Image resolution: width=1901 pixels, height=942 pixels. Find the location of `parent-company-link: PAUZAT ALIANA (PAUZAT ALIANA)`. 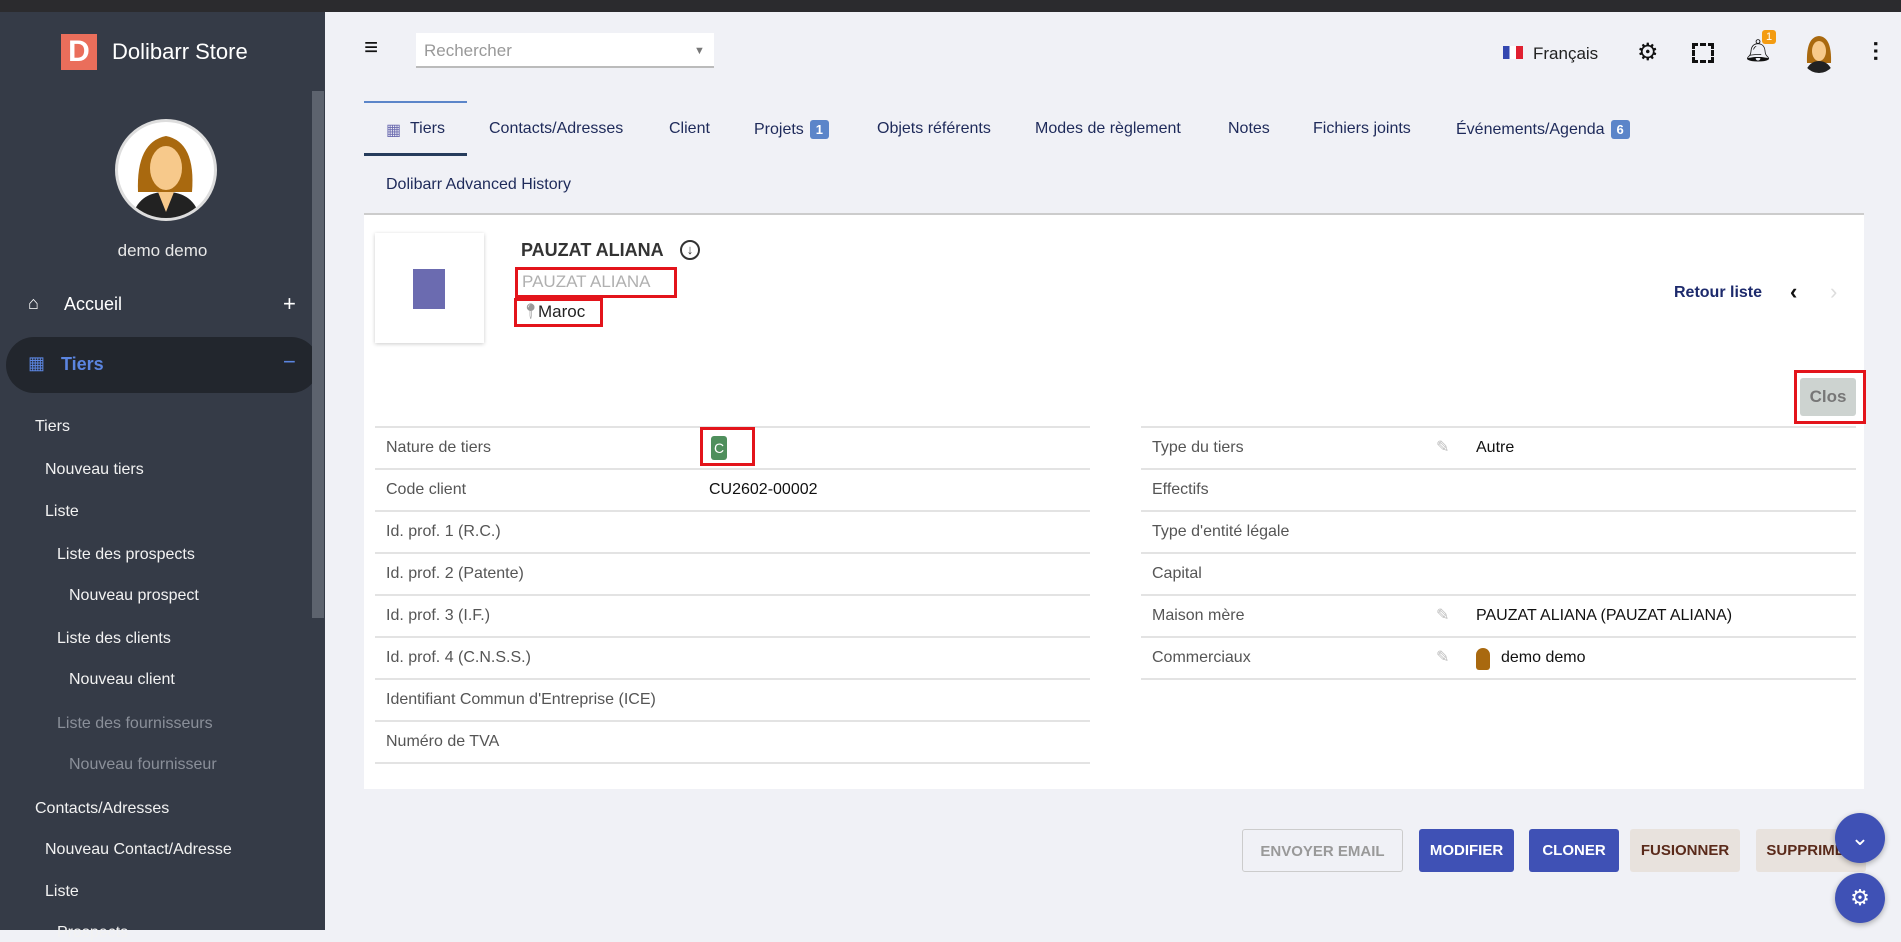

parent-company-link: PAUZAT ALIANA (PAUZAT ALIANA) is located at coordinates (1604, 616).